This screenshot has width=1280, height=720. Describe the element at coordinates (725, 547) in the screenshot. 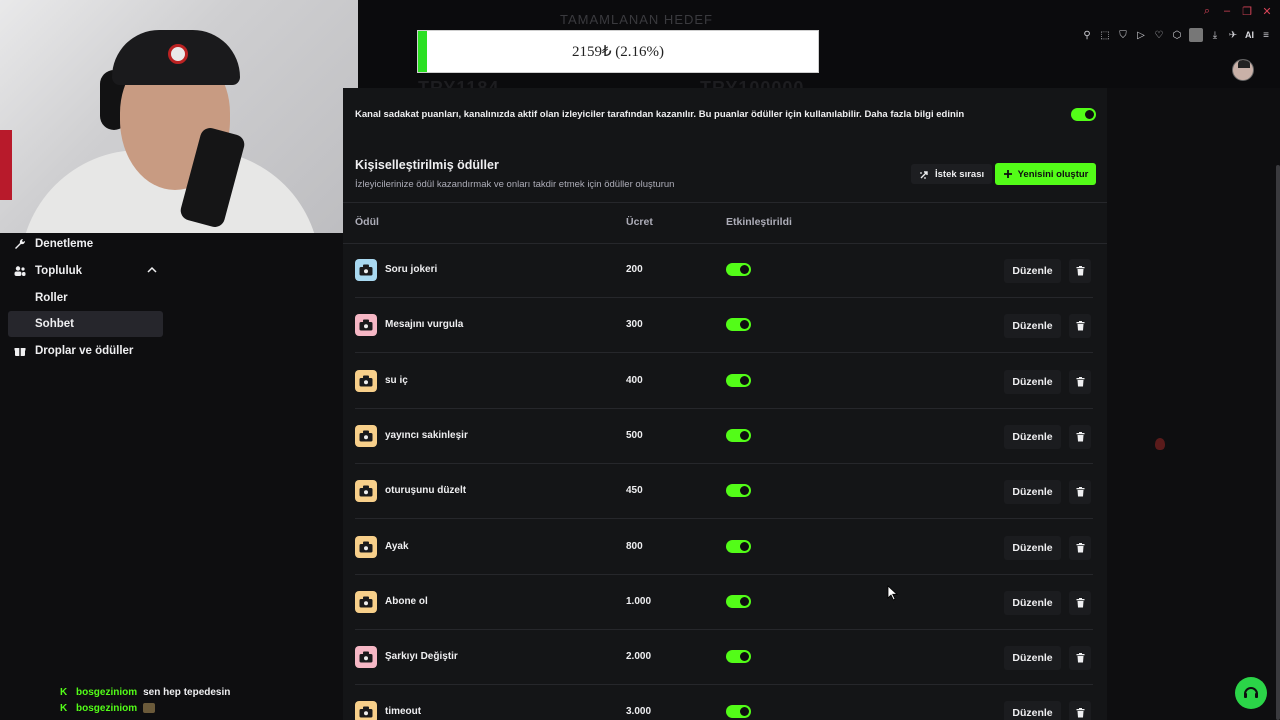

I see `reward-row: Ayak 800 Düzenle` at that location.